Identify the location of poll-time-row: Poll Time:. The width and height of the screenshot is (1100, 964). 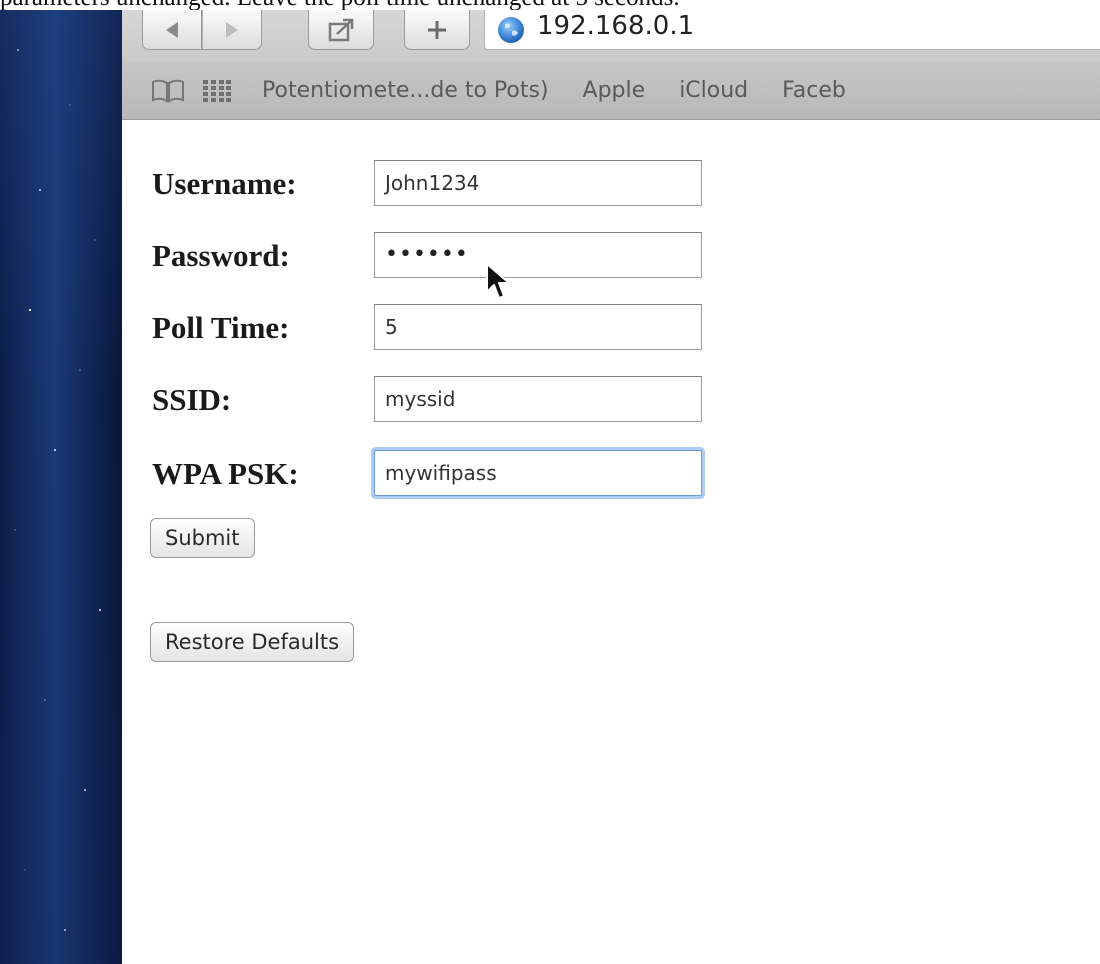
(221, 328).